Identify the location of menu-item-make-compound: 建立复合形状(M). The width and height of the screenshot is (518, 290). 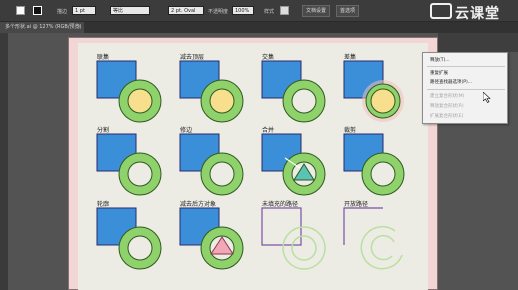
(447, 96).